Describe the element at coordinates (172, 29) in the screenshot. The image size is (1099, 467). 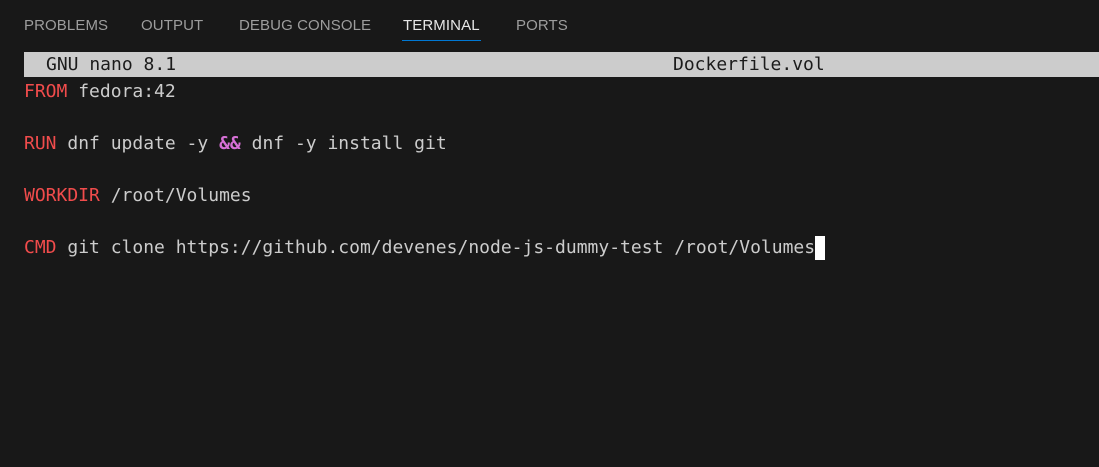
I see `tab-output: OUTPUT` at that location.